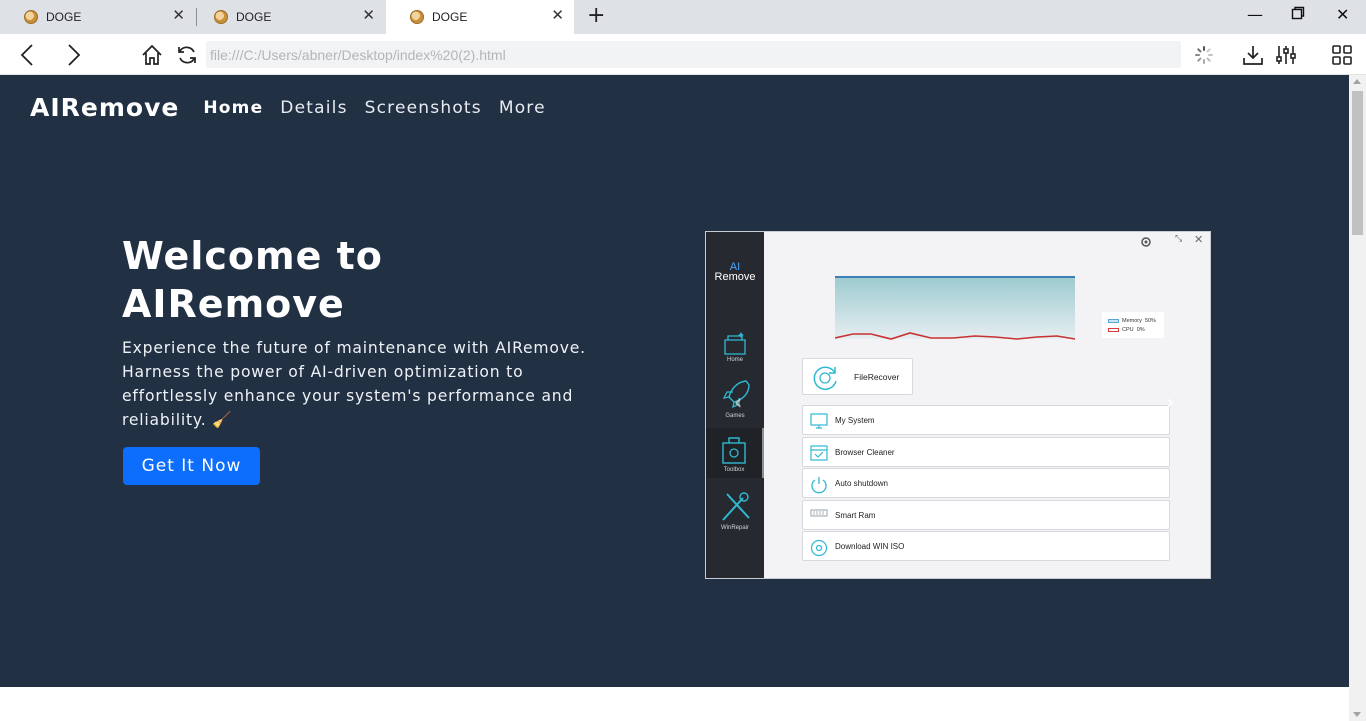 The height and width of the screenshot is (721, 1366). I want to click on back-icon, so click(27, 54).